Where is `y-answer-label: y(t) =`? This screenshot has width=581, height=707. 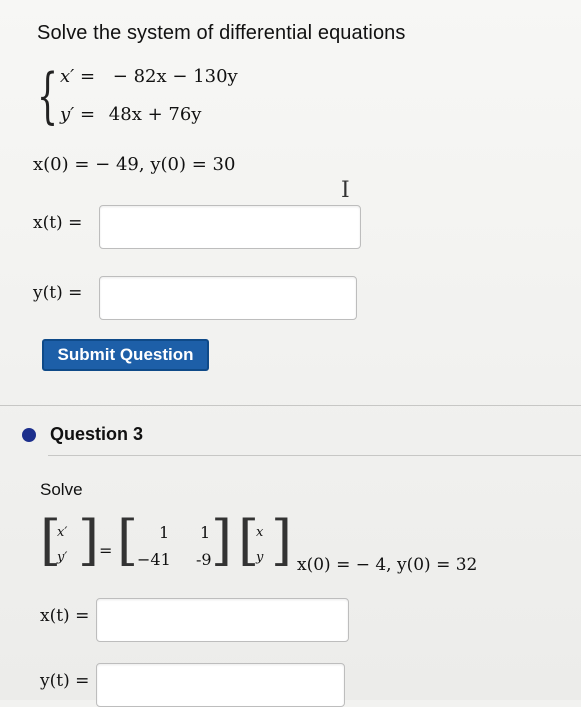 y-answer-label: y(t) = is located at coordinates (58, 293).